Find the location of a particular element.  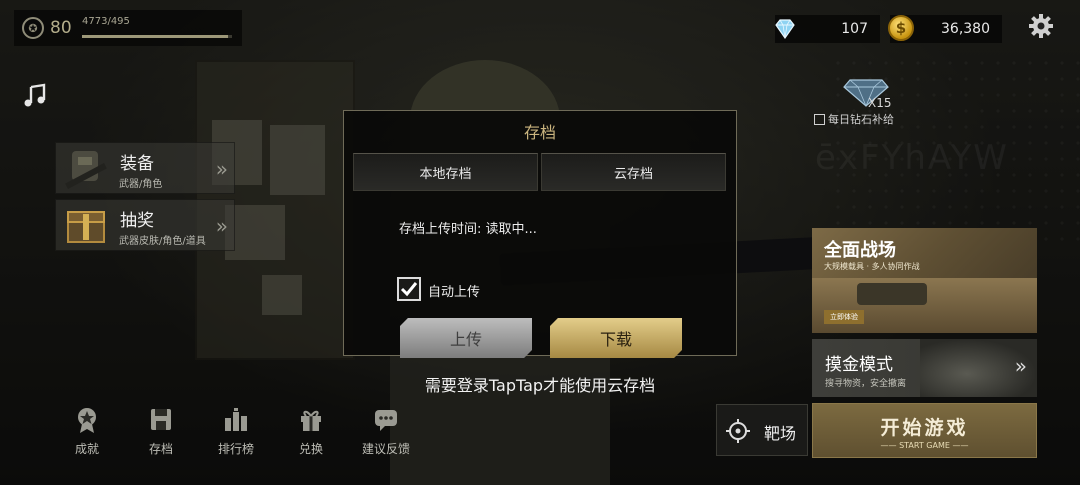

diamond-counter: 107 is located at coordinates (827, 29).